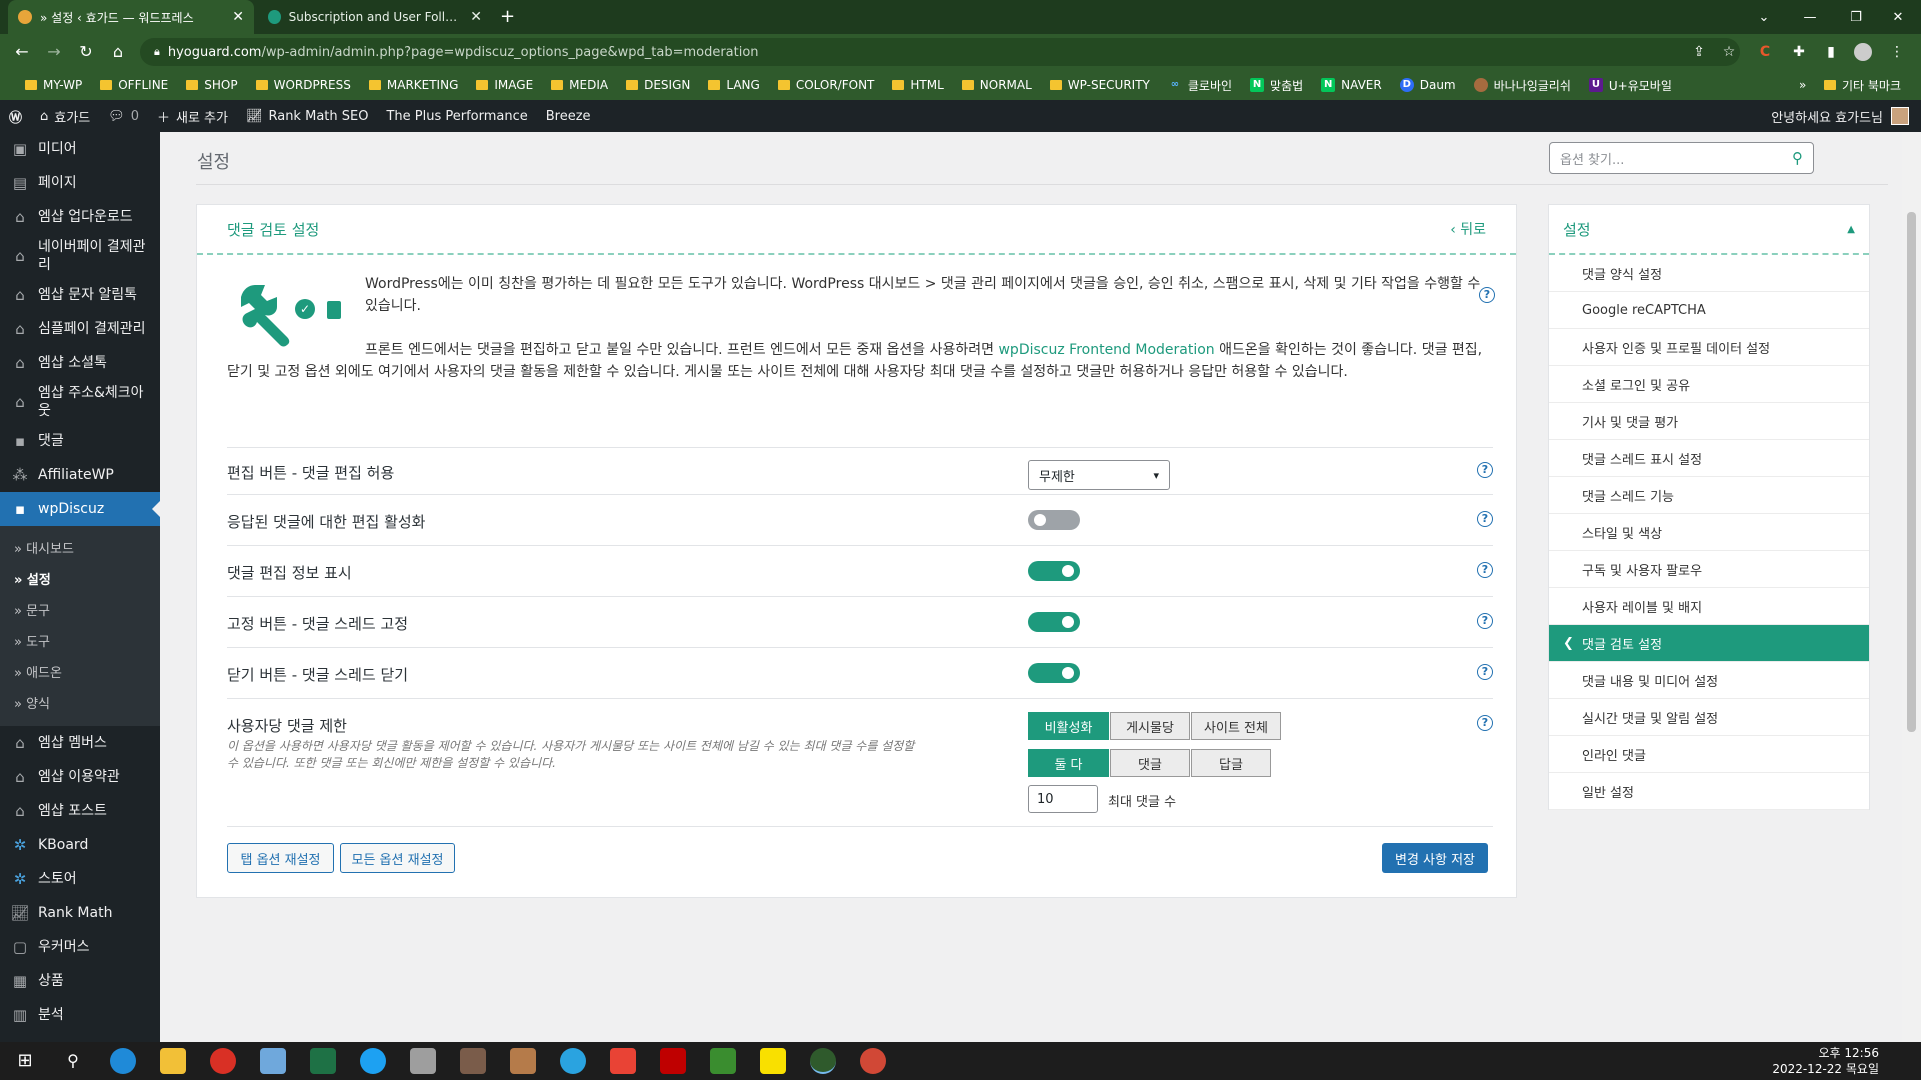 Image resolution: width=1921 pixels, height=1080 pixels. Describe the element at coordinates (80, 743) in the screenshot. I see `sidebar-item-mshop-members: ⌂ 엠샵 멤버스` at that location.